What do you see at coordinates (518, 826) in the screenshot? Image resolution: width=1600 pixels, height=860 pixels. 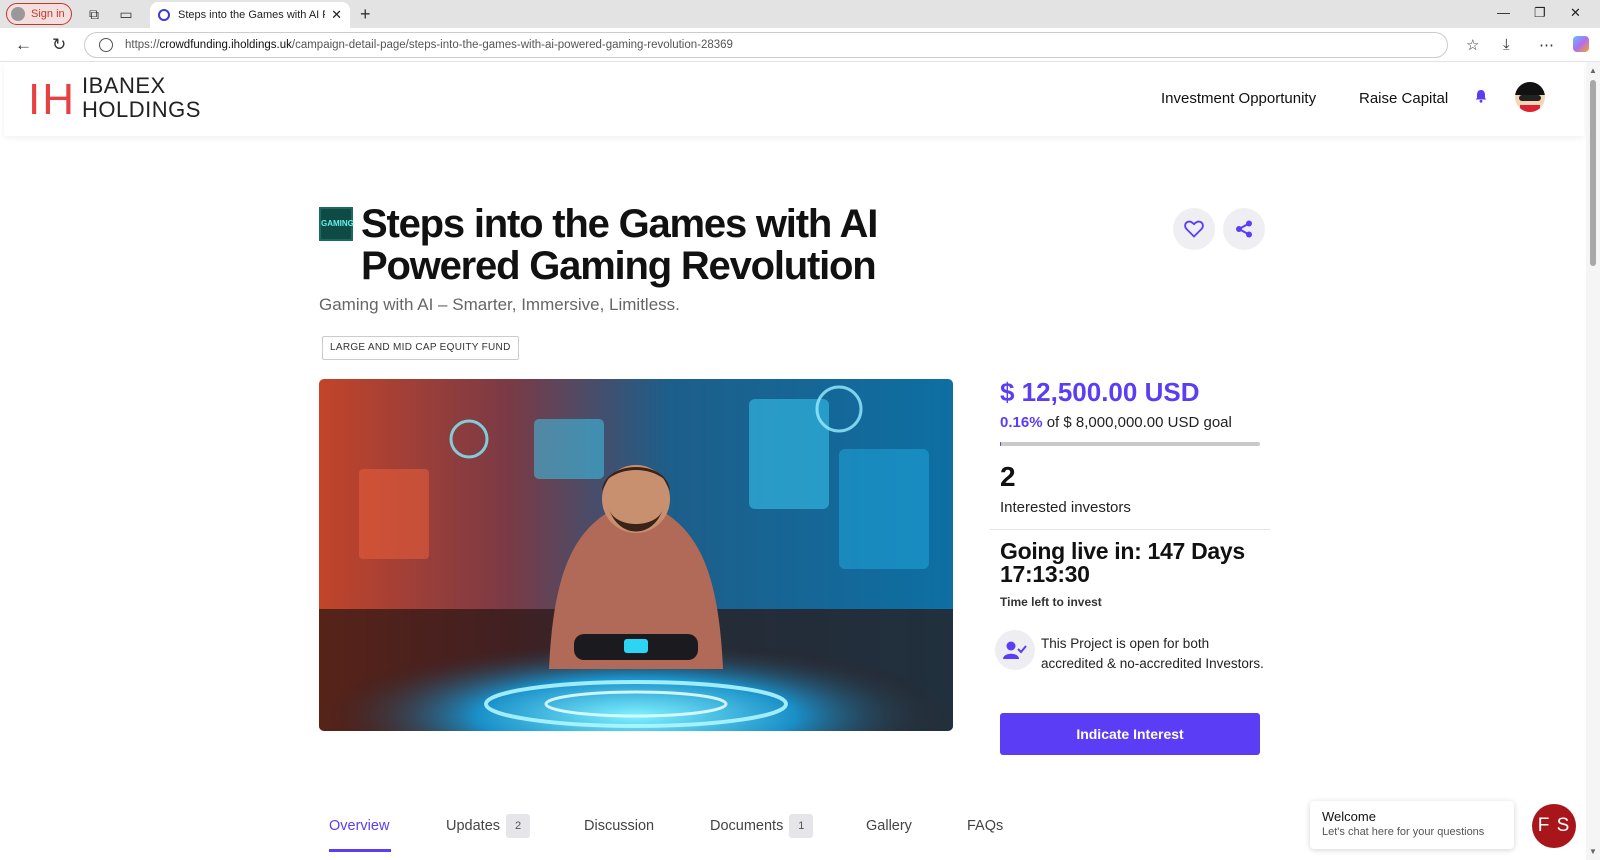 I see `tab-updates-count: 2` at bounding box center [518, 826].